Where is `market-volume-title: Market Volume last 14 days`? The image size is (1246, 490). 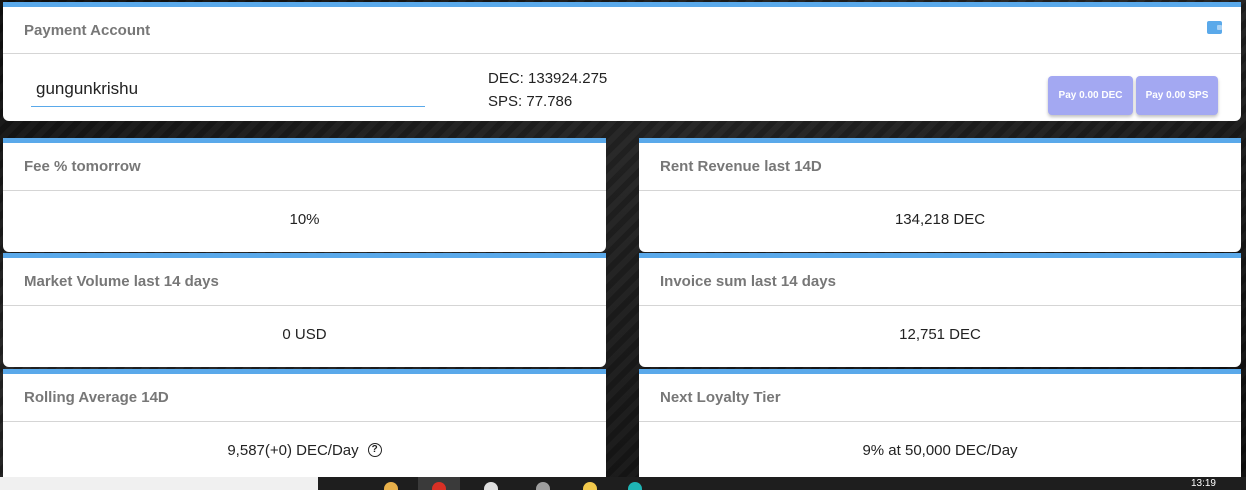
market-volume-title: Market Volume last 14 days is located at coordinates (304, 282).